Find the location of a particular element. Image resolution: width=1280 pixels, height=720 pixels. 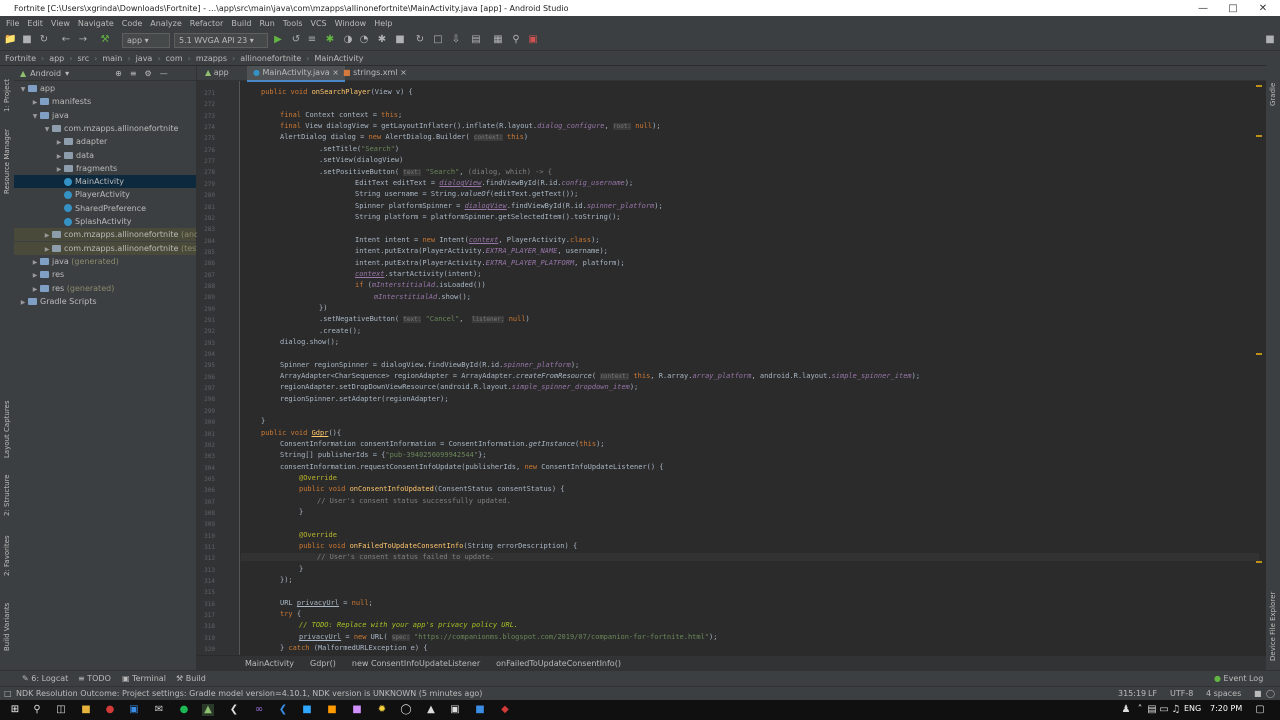

make-project-icon: ⚒ is located at coordinates (105, 40).